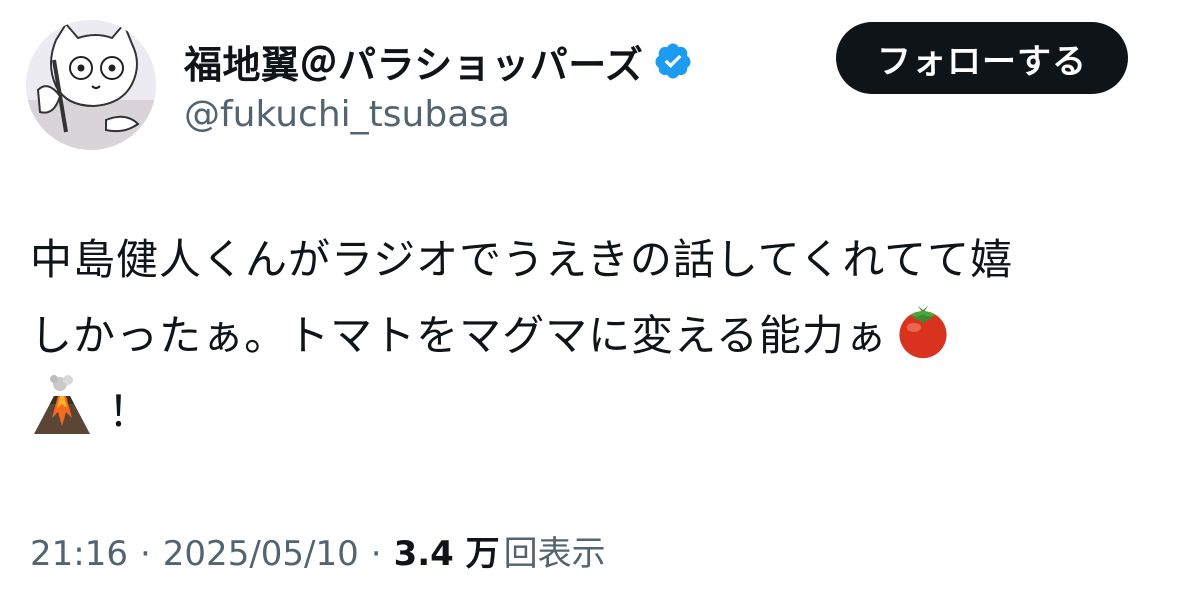  I want to click on author-handle: @fukuchi_tsubasa, so click(494, 114).